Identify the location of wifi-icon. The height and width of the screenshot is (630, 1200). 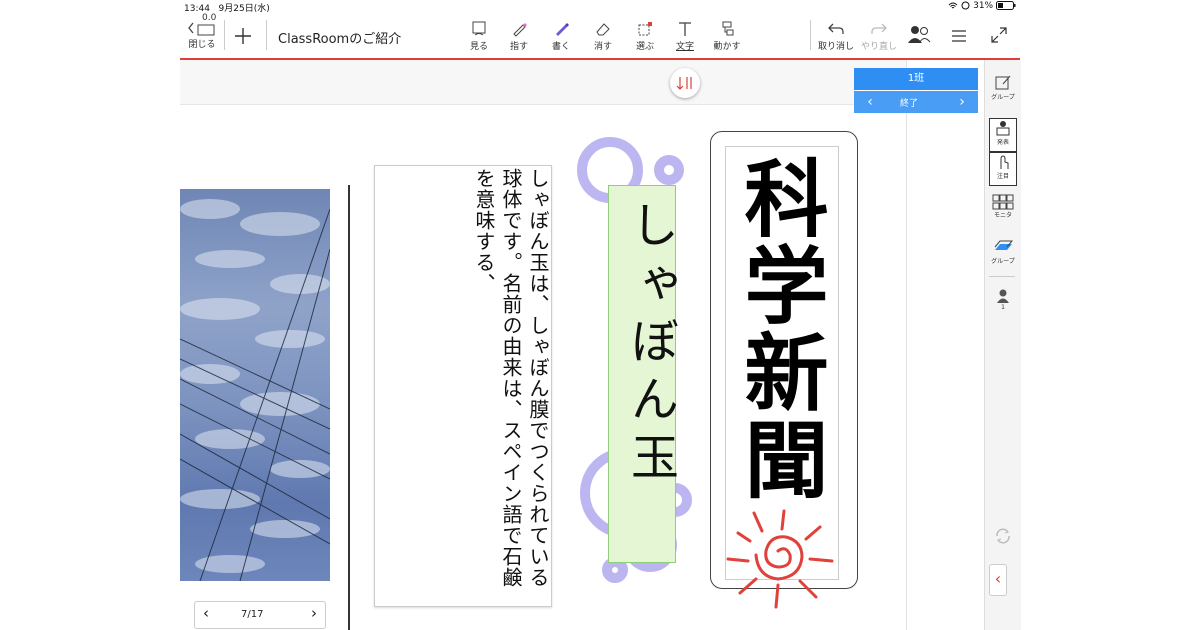
(953, 5).